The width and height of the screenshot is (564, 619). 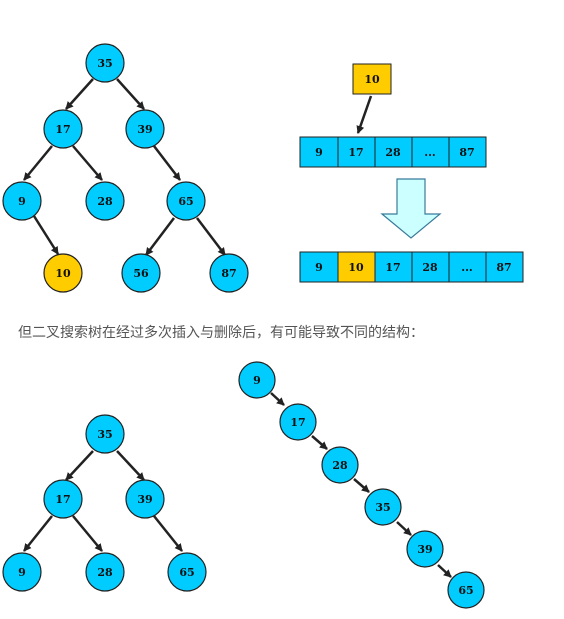 I want to click on array-cell-label: 10, so click(x=356, y=267).